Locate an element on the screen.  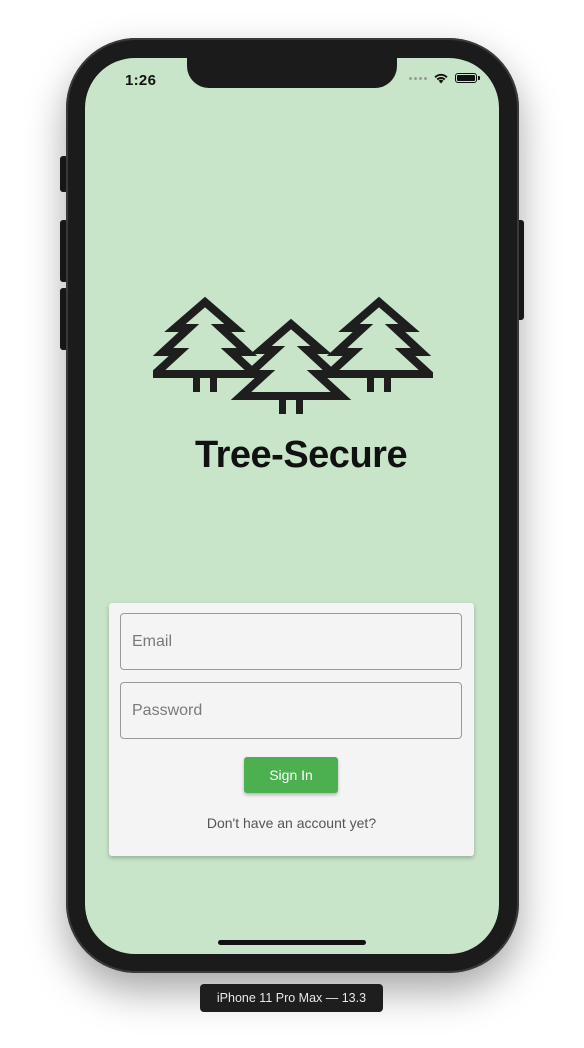
signup-link: Don't have an account yet? is located at coordinates (291, 823).